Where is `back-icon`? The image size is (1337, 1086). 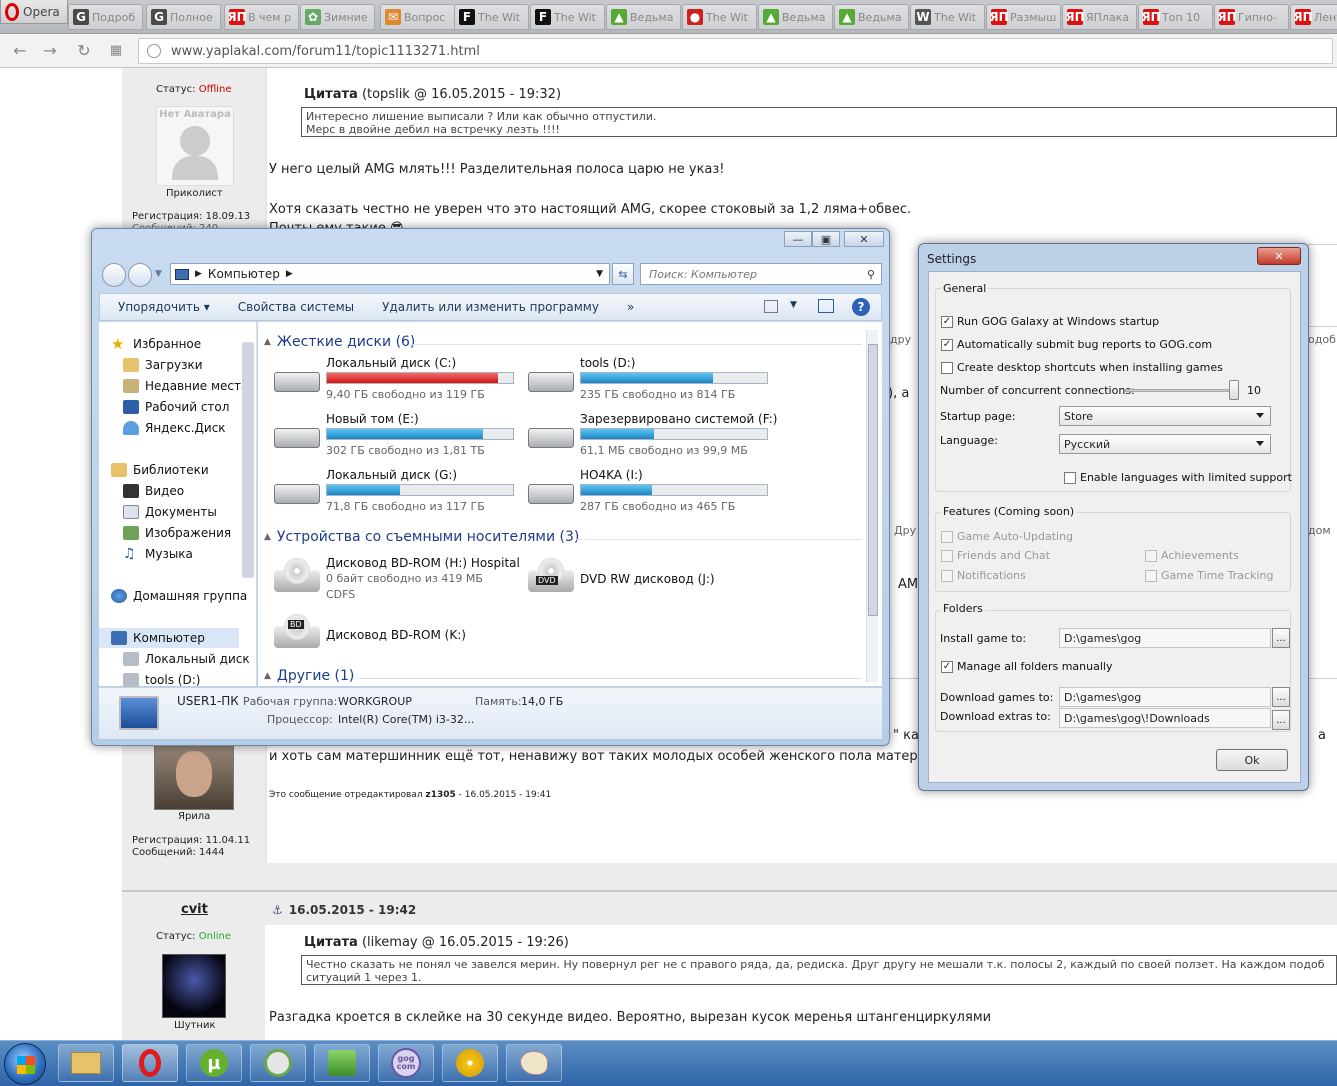
back-icon is located at coordinates (114, 275).